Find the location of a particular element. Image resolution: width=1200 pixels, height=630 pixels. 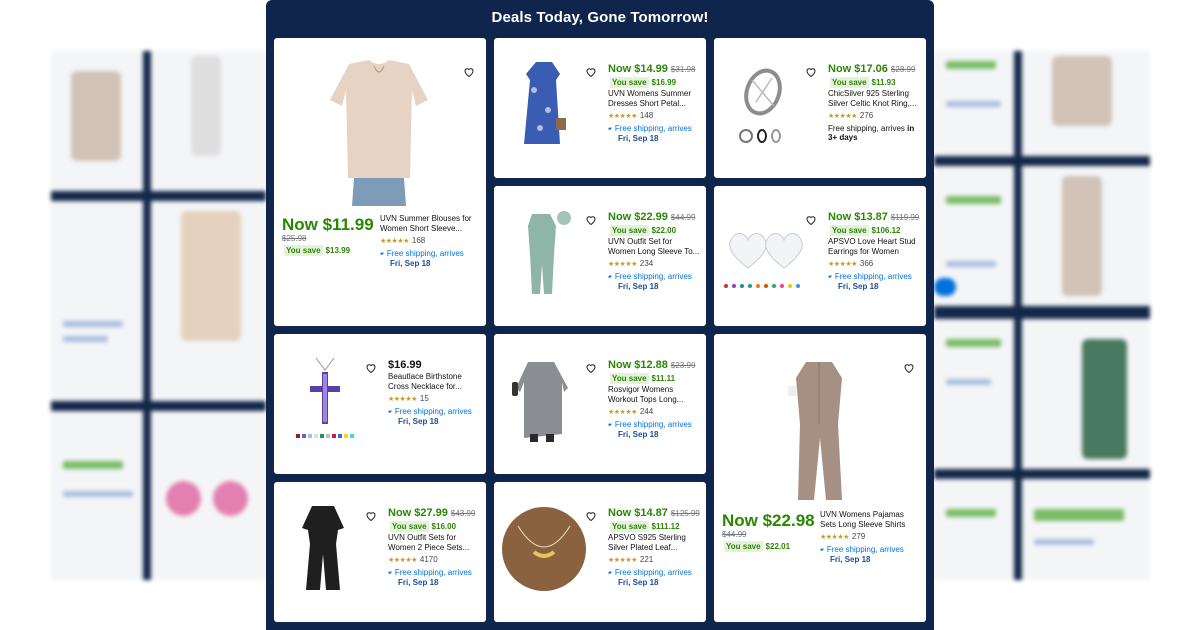

product-rating: ★★★★★ 4170 is located at coordinates (413, 559).